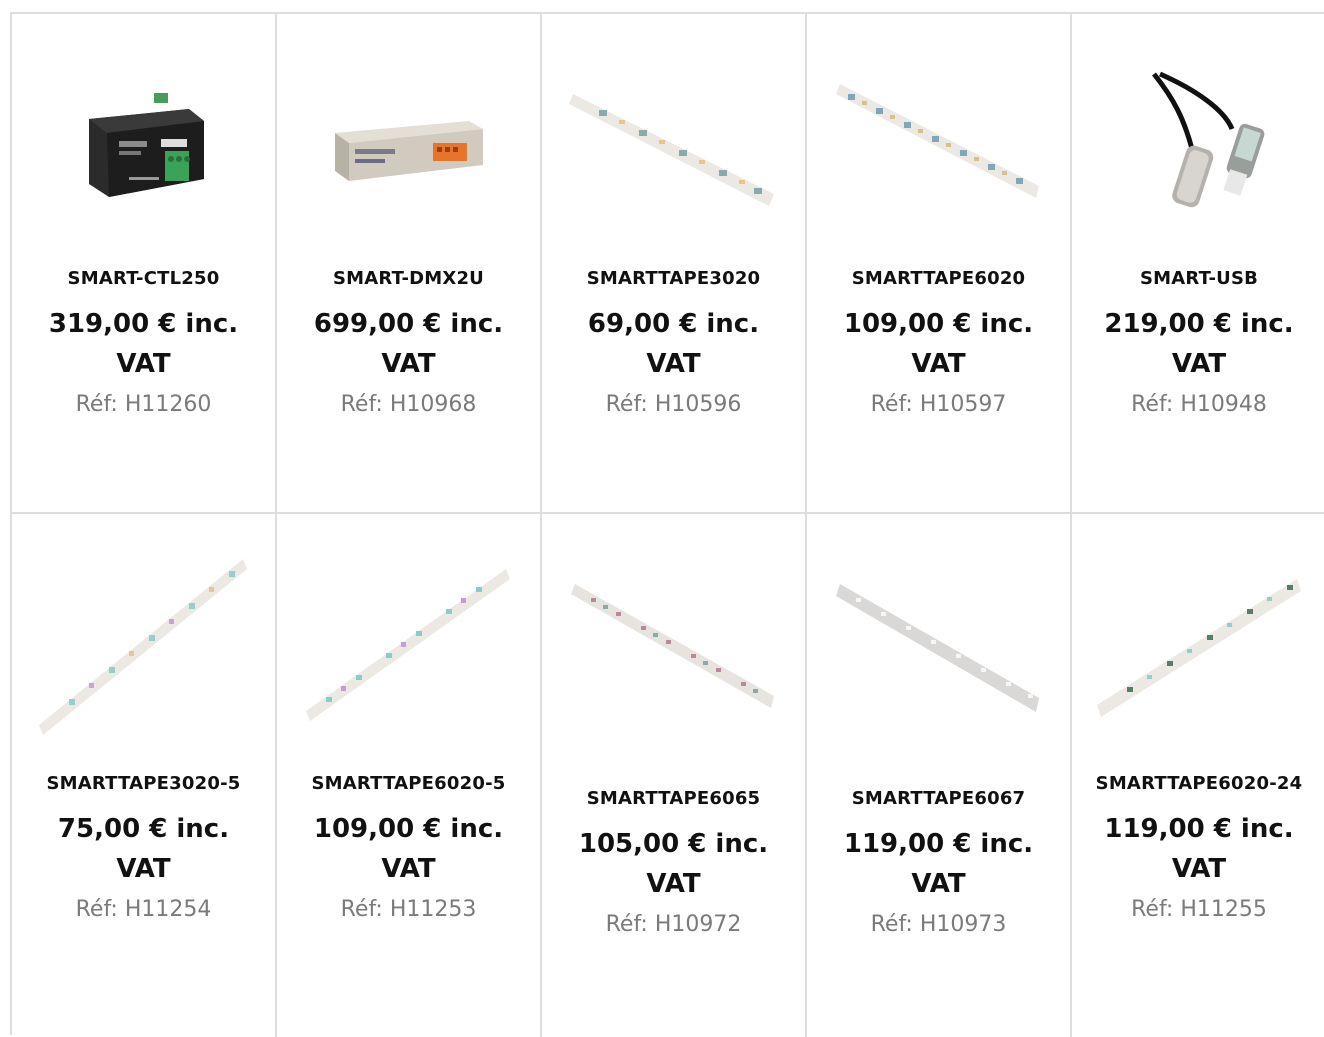 Image resolution: width=1324 pixels, height=1037 pixels. I want to click on dmx-interface-icon, so click(408, 151).